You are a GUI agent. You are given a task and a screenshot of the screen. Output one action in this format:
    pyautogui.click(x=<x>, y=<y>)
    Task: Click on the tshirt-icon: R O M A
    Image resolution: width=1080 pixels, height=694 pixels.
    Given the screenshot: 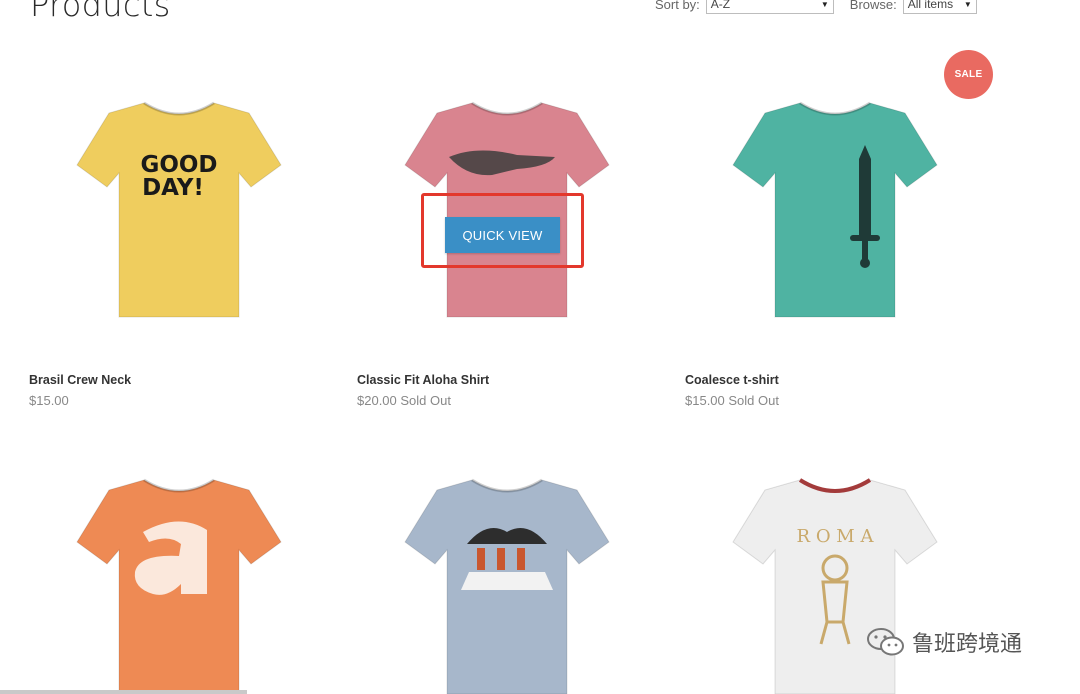 What is the action you would take?
    pyautogui.click(x=835, y=586)
    